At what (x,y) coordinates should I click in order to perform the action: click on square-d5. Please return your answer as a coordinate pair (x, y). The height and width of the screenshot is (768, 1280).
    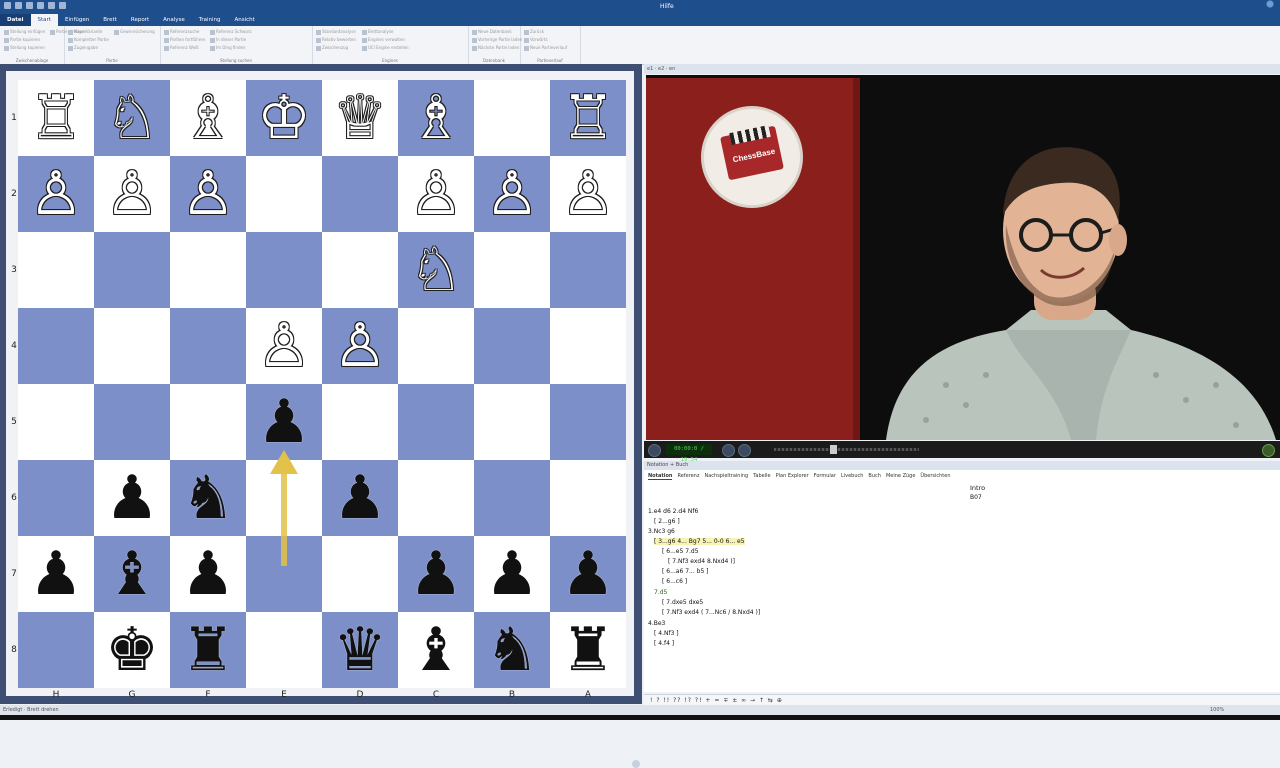
    Looking at the image, I should click on (360, 422).